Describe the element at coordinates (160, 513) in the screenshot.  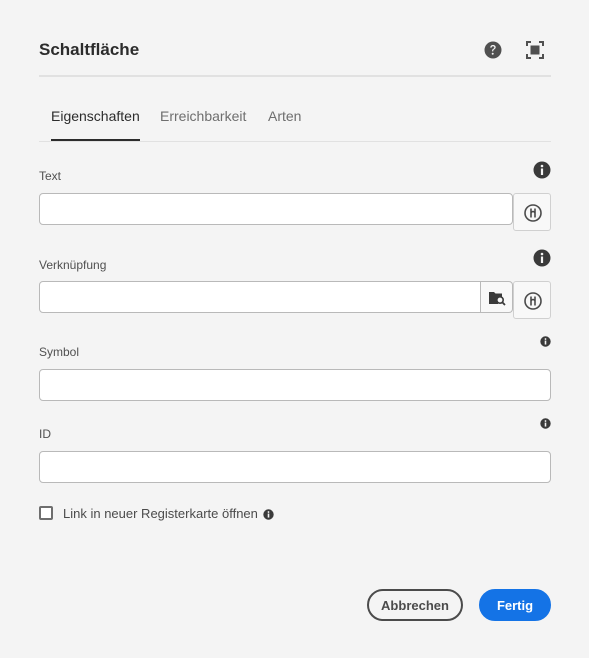
I see `new-tab-checkbox-label: Link in neuer Registerkarte öffnen` at that location.